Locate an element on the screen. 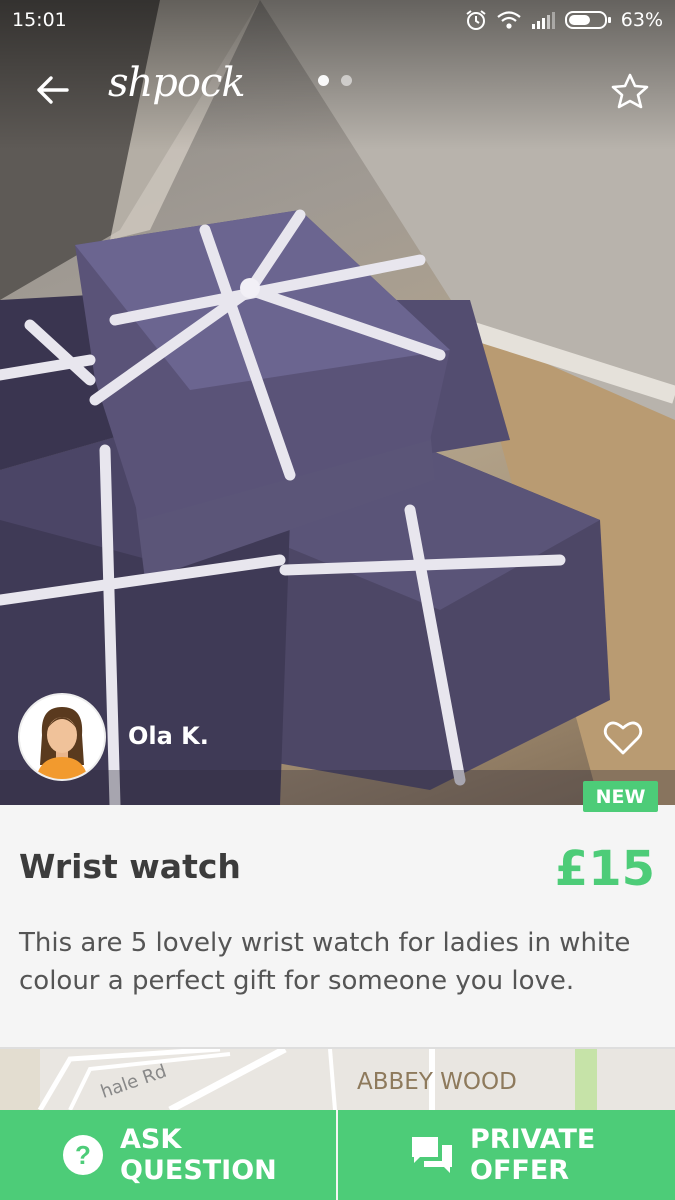  bottom-action-bar: ? ASK QUESTION PRIVATE OFFER is located at coordinates (337, 1155).